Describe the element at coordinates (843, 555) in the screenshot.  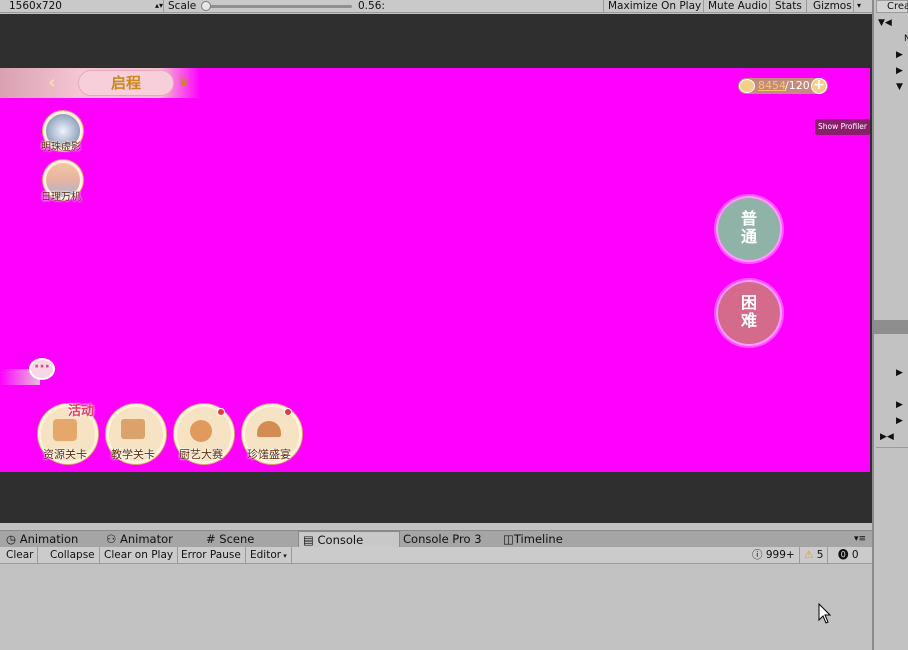
I see `error-icon: ⓿` at that location.